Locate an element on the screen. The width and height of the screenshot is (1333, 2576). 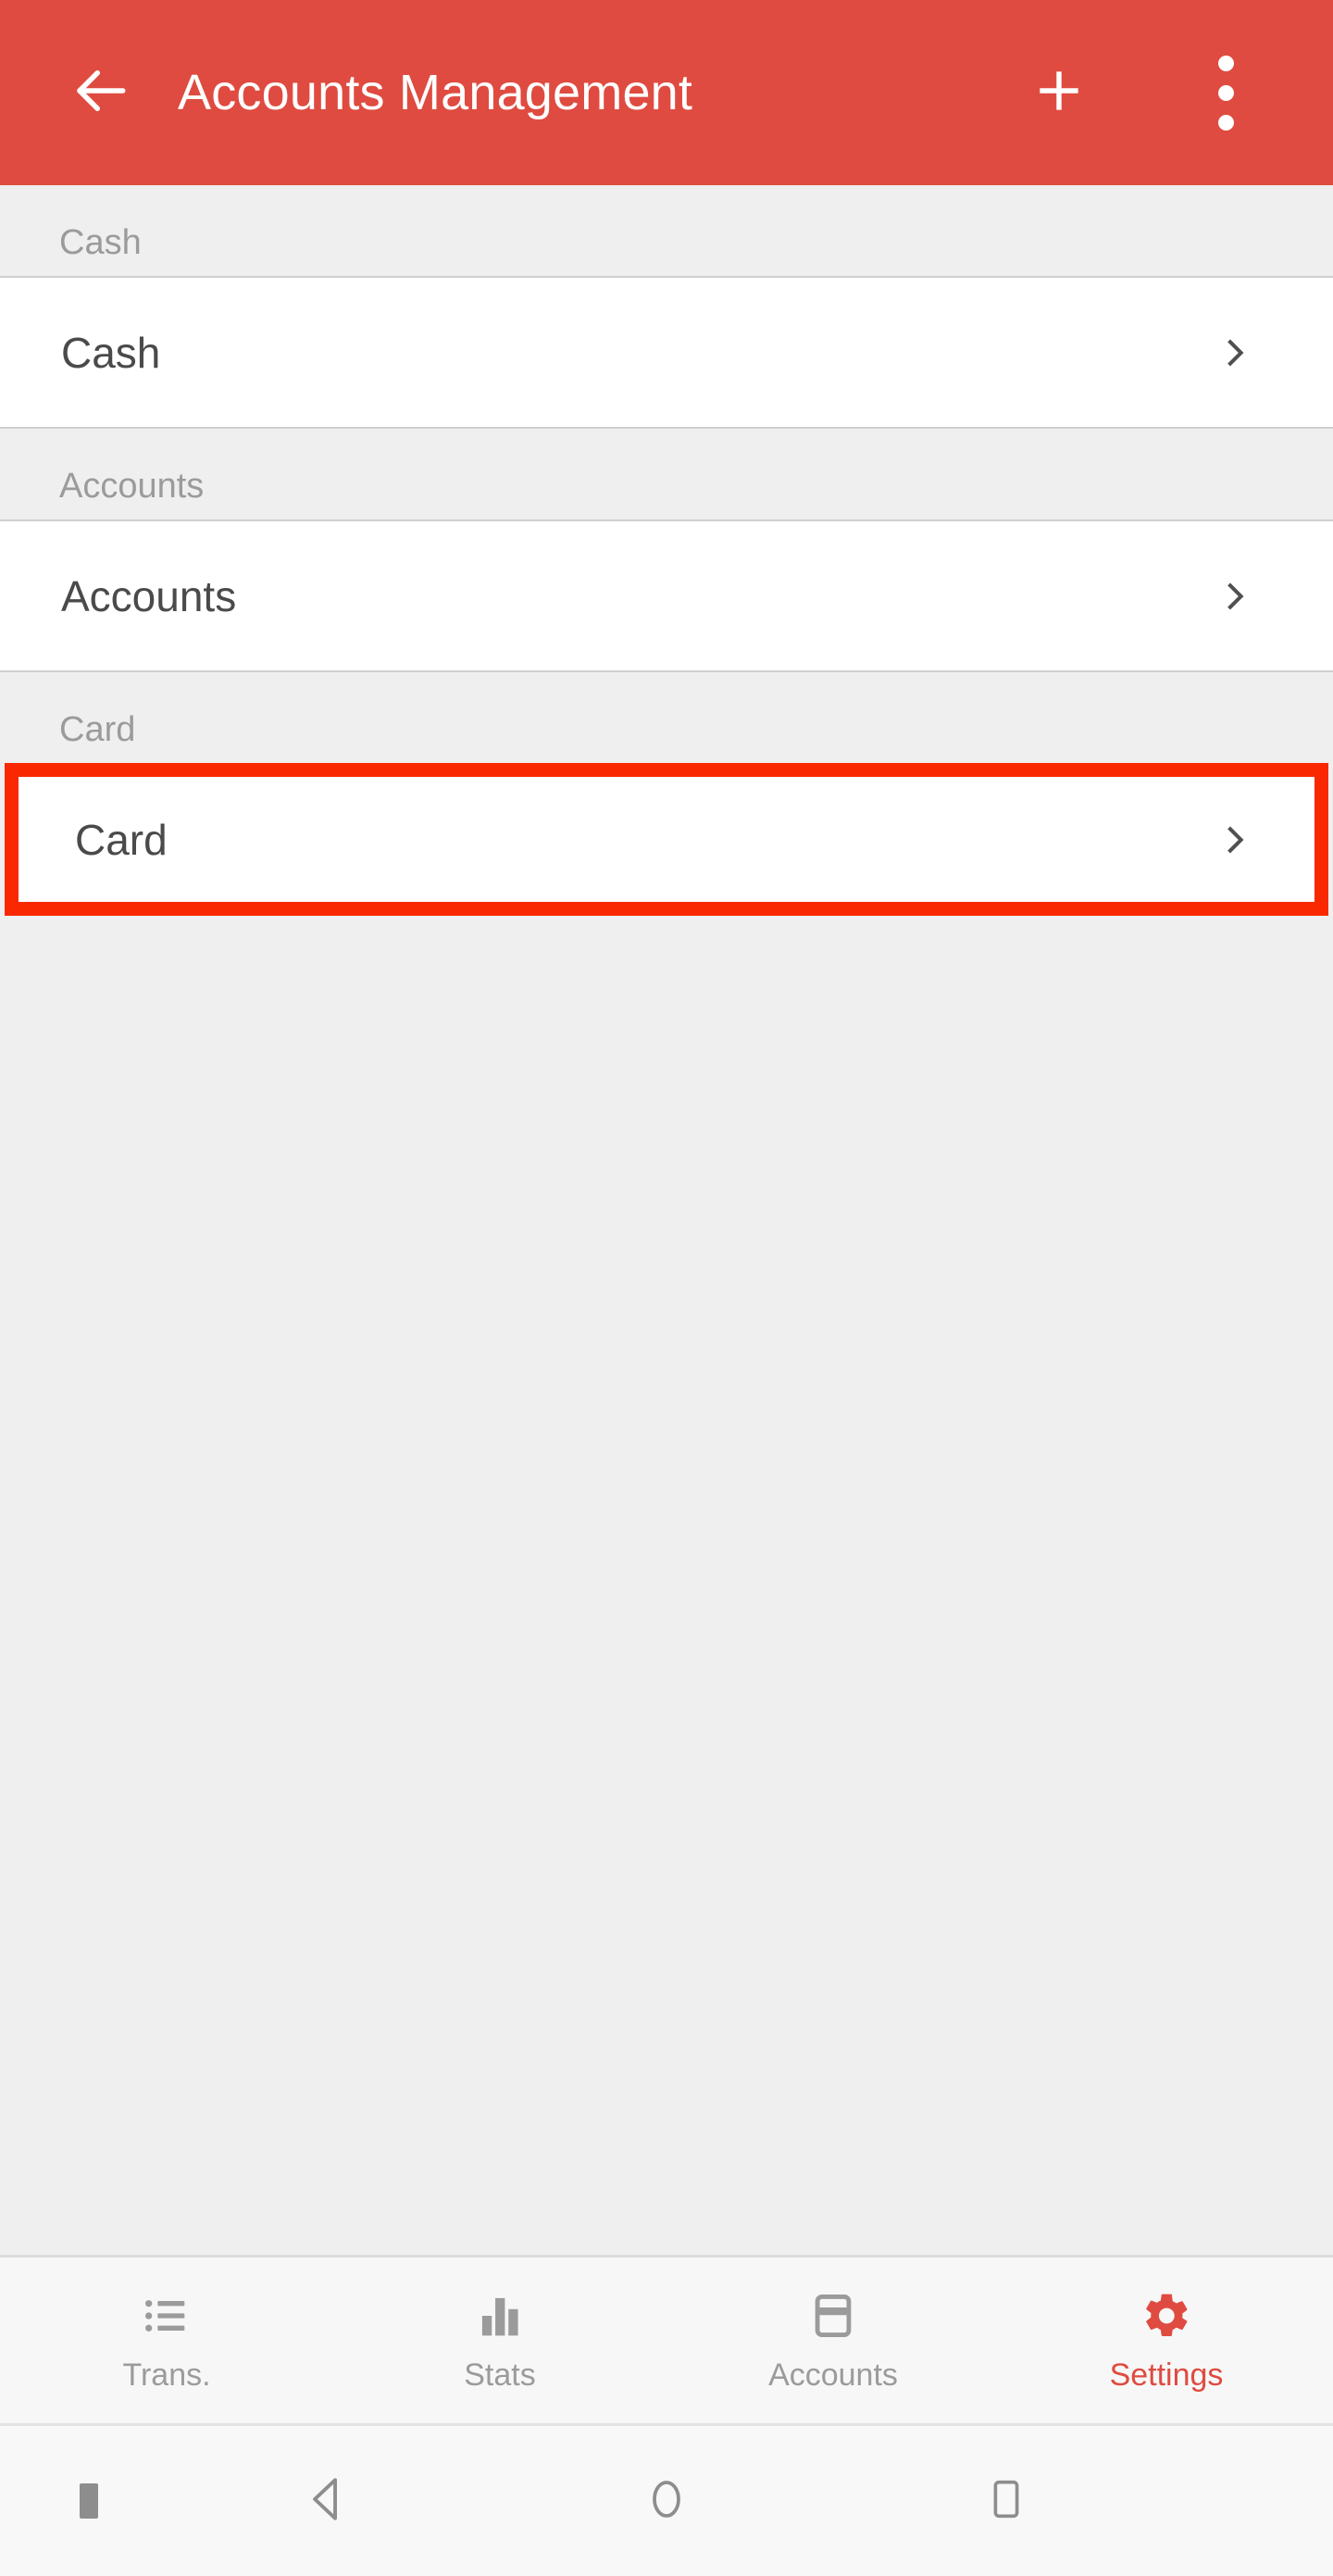
nav-tab-accounts-label: Accounts is located at coordinates (833, 2375).